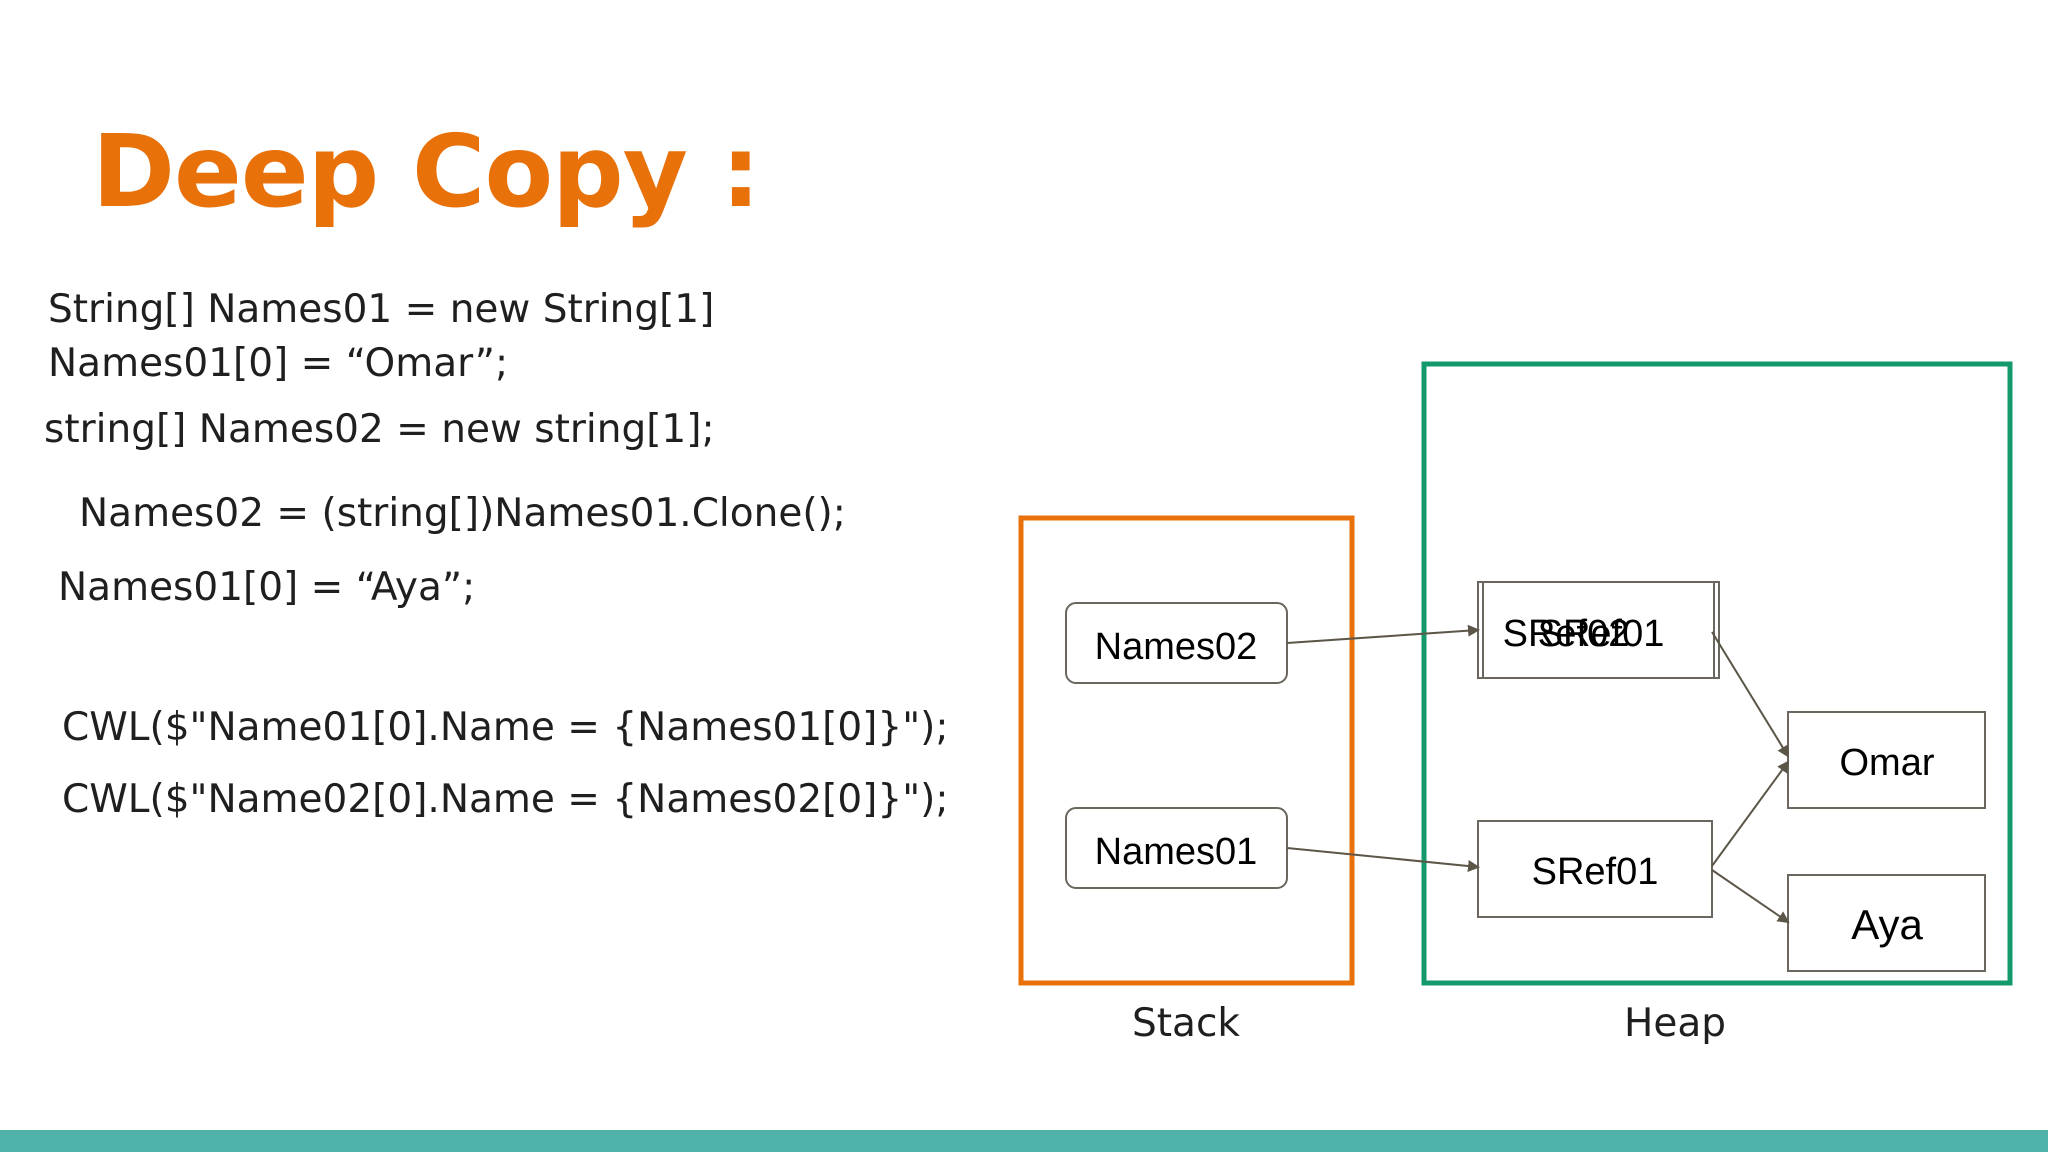 The height and width of the screenshot is (1152, 2048). I want to click on arrow-names02-to-sref, so click(1383, 634).